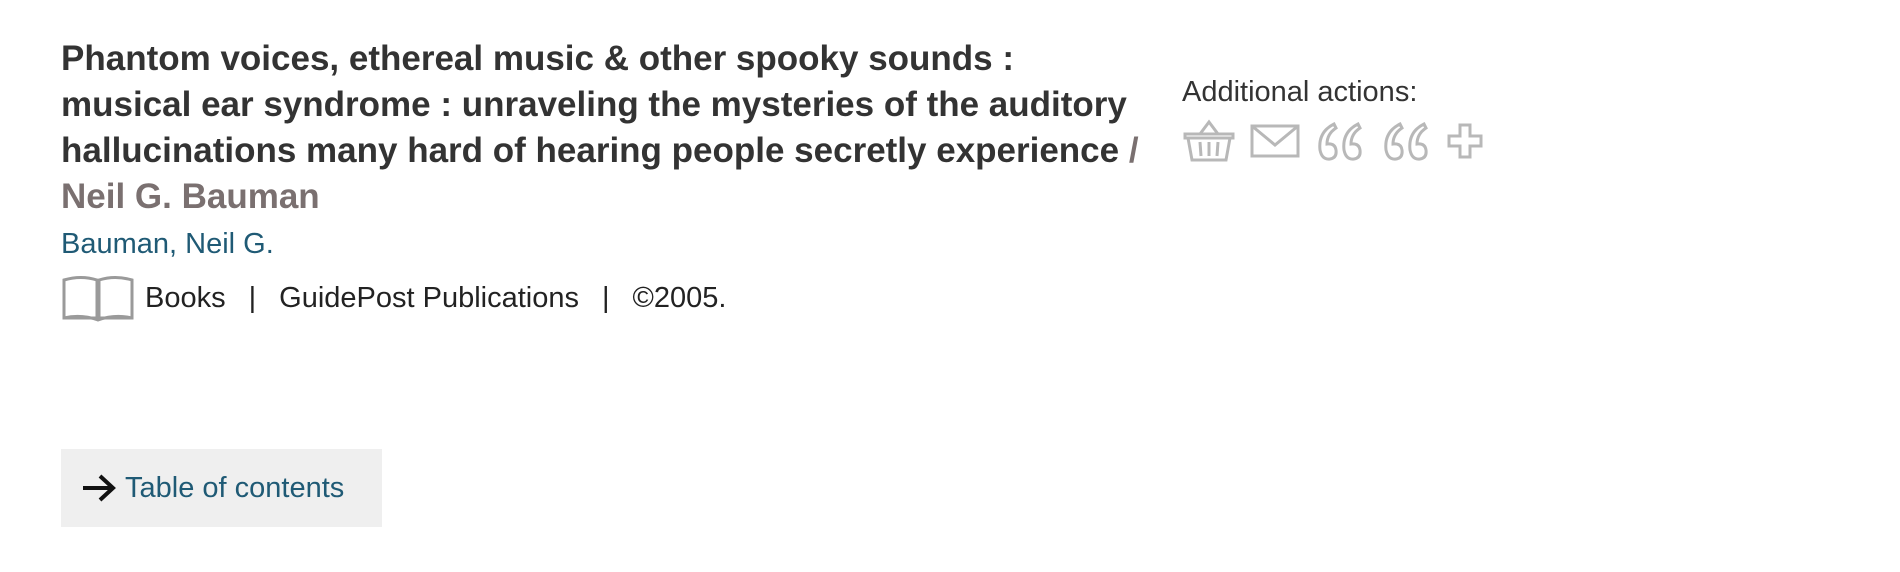 The image size is (1900, 572). Describe the element at coordinates (1465, 143) in the screenshot. I see `add-icon` at that location.